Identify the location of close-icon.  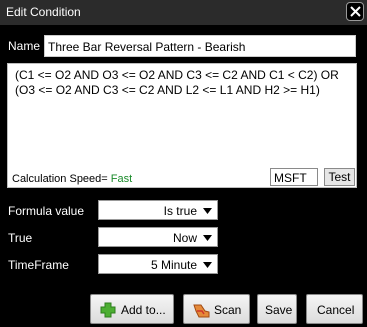
(355, 11).